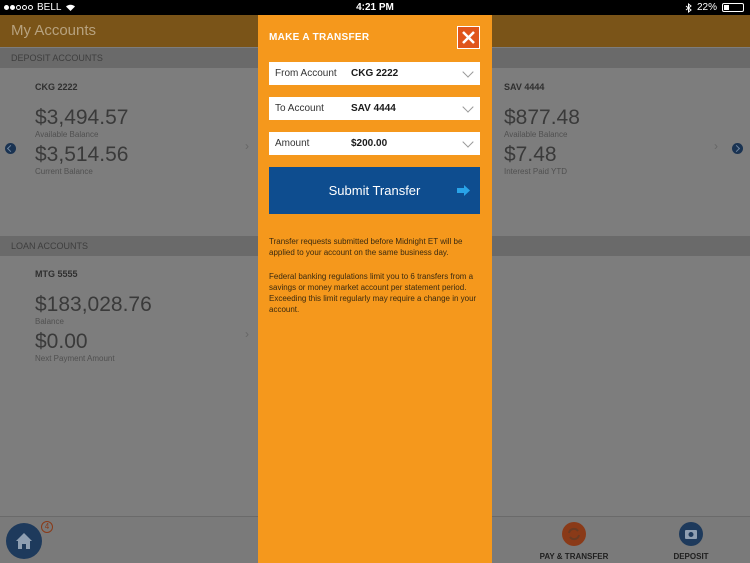 The image size is (750, 563). I want to click on field-value: SAV 4444, so click(373, 108).